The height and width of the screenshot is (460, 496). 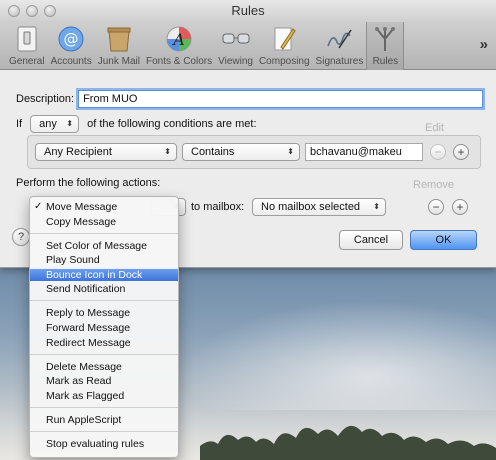 I want to click on toolbar-accounts: @ Accounts, so click(x=71, y=46).